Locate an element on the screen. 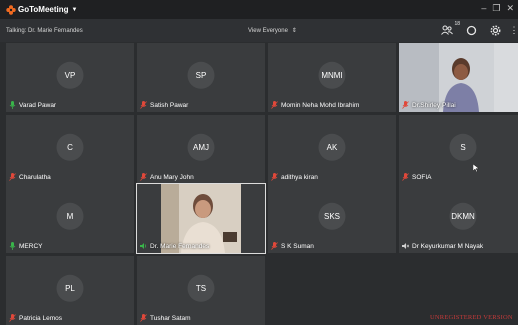 This screenshot has height=325, width=518. more-options-button: ⋮ is located at coordinates (514, 30).